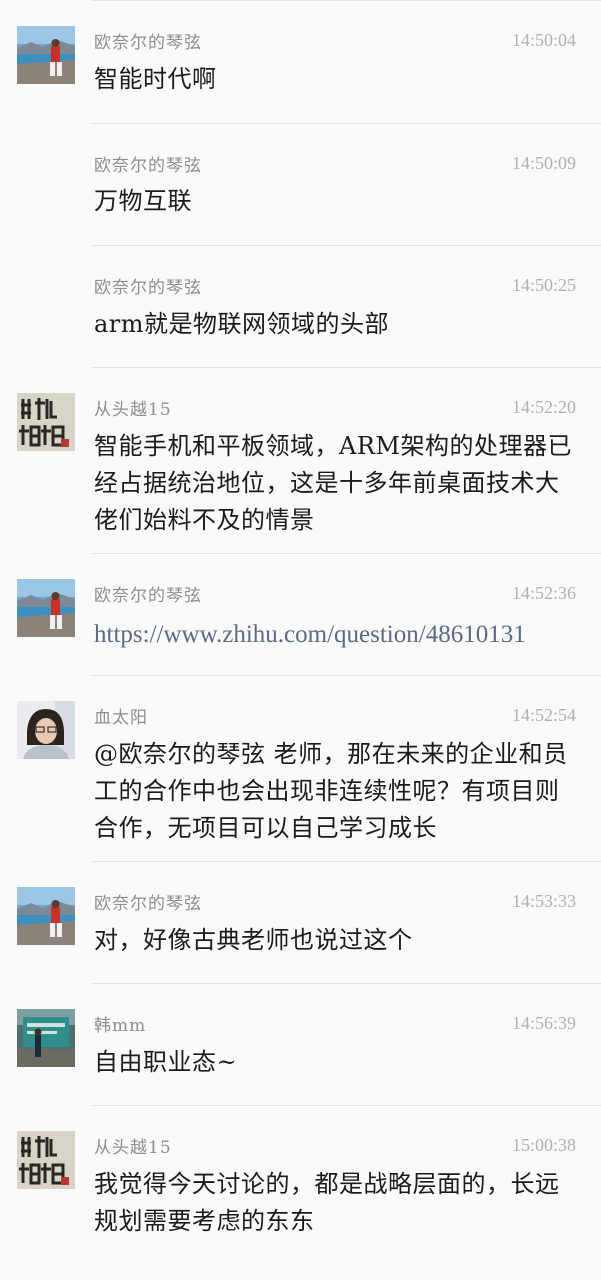  I want to click on message-text: 万物互联, so click(143, 201).